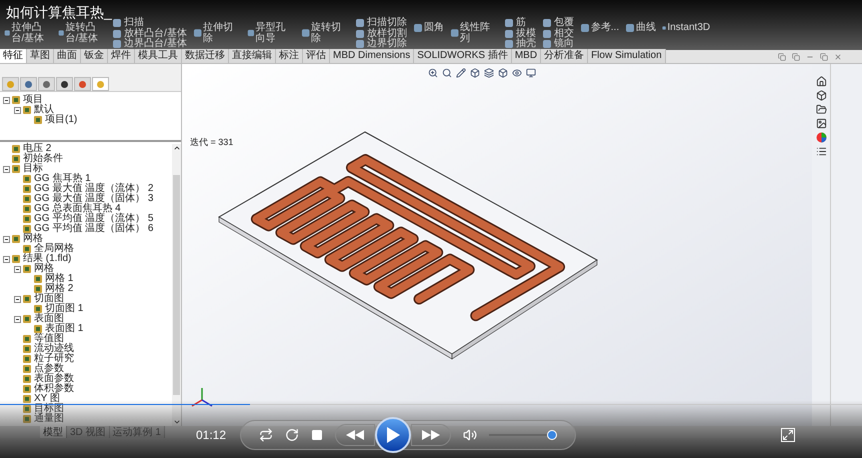 The width and height of the screenshot is (862, 458). I want to click on ribbon-tab: 直接编辑, so click(252, 56).